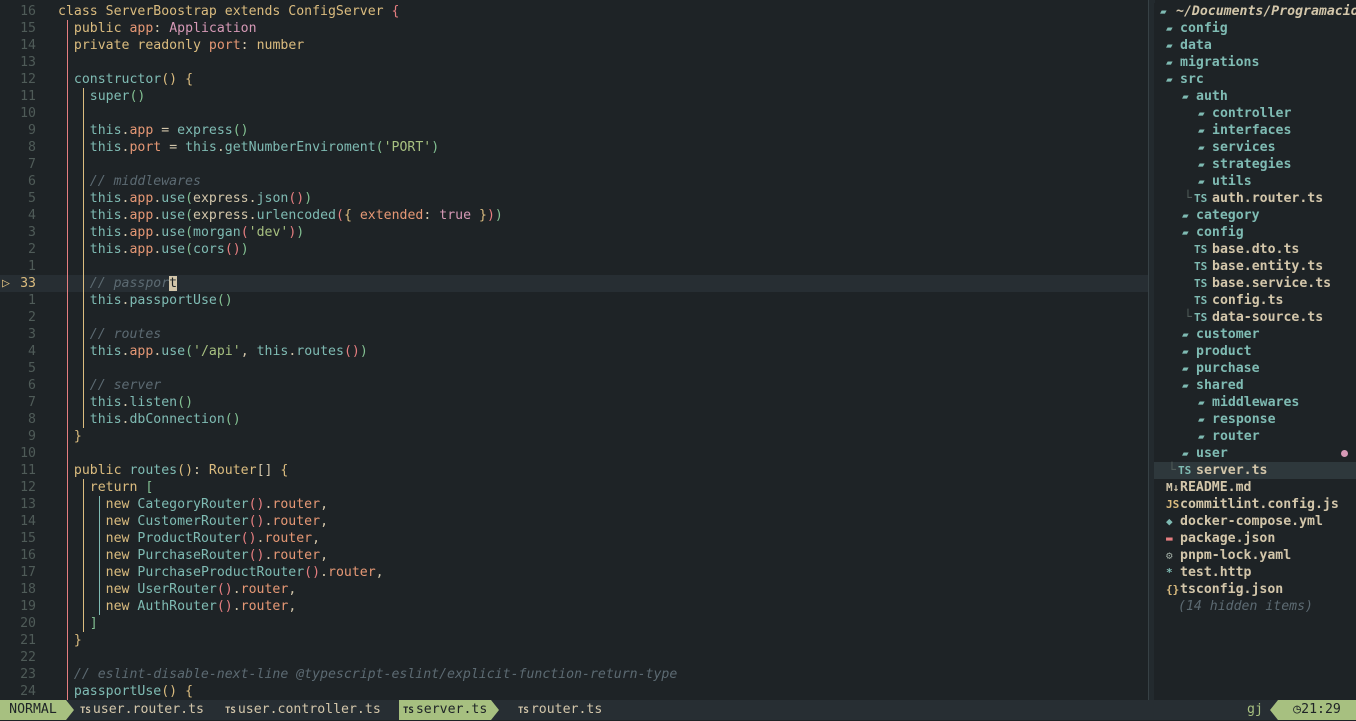  What do you see at coordinates (574, 79) in the screenshot?
I see `code-line: 12 constructor() {` at bounding box center [574, 79].